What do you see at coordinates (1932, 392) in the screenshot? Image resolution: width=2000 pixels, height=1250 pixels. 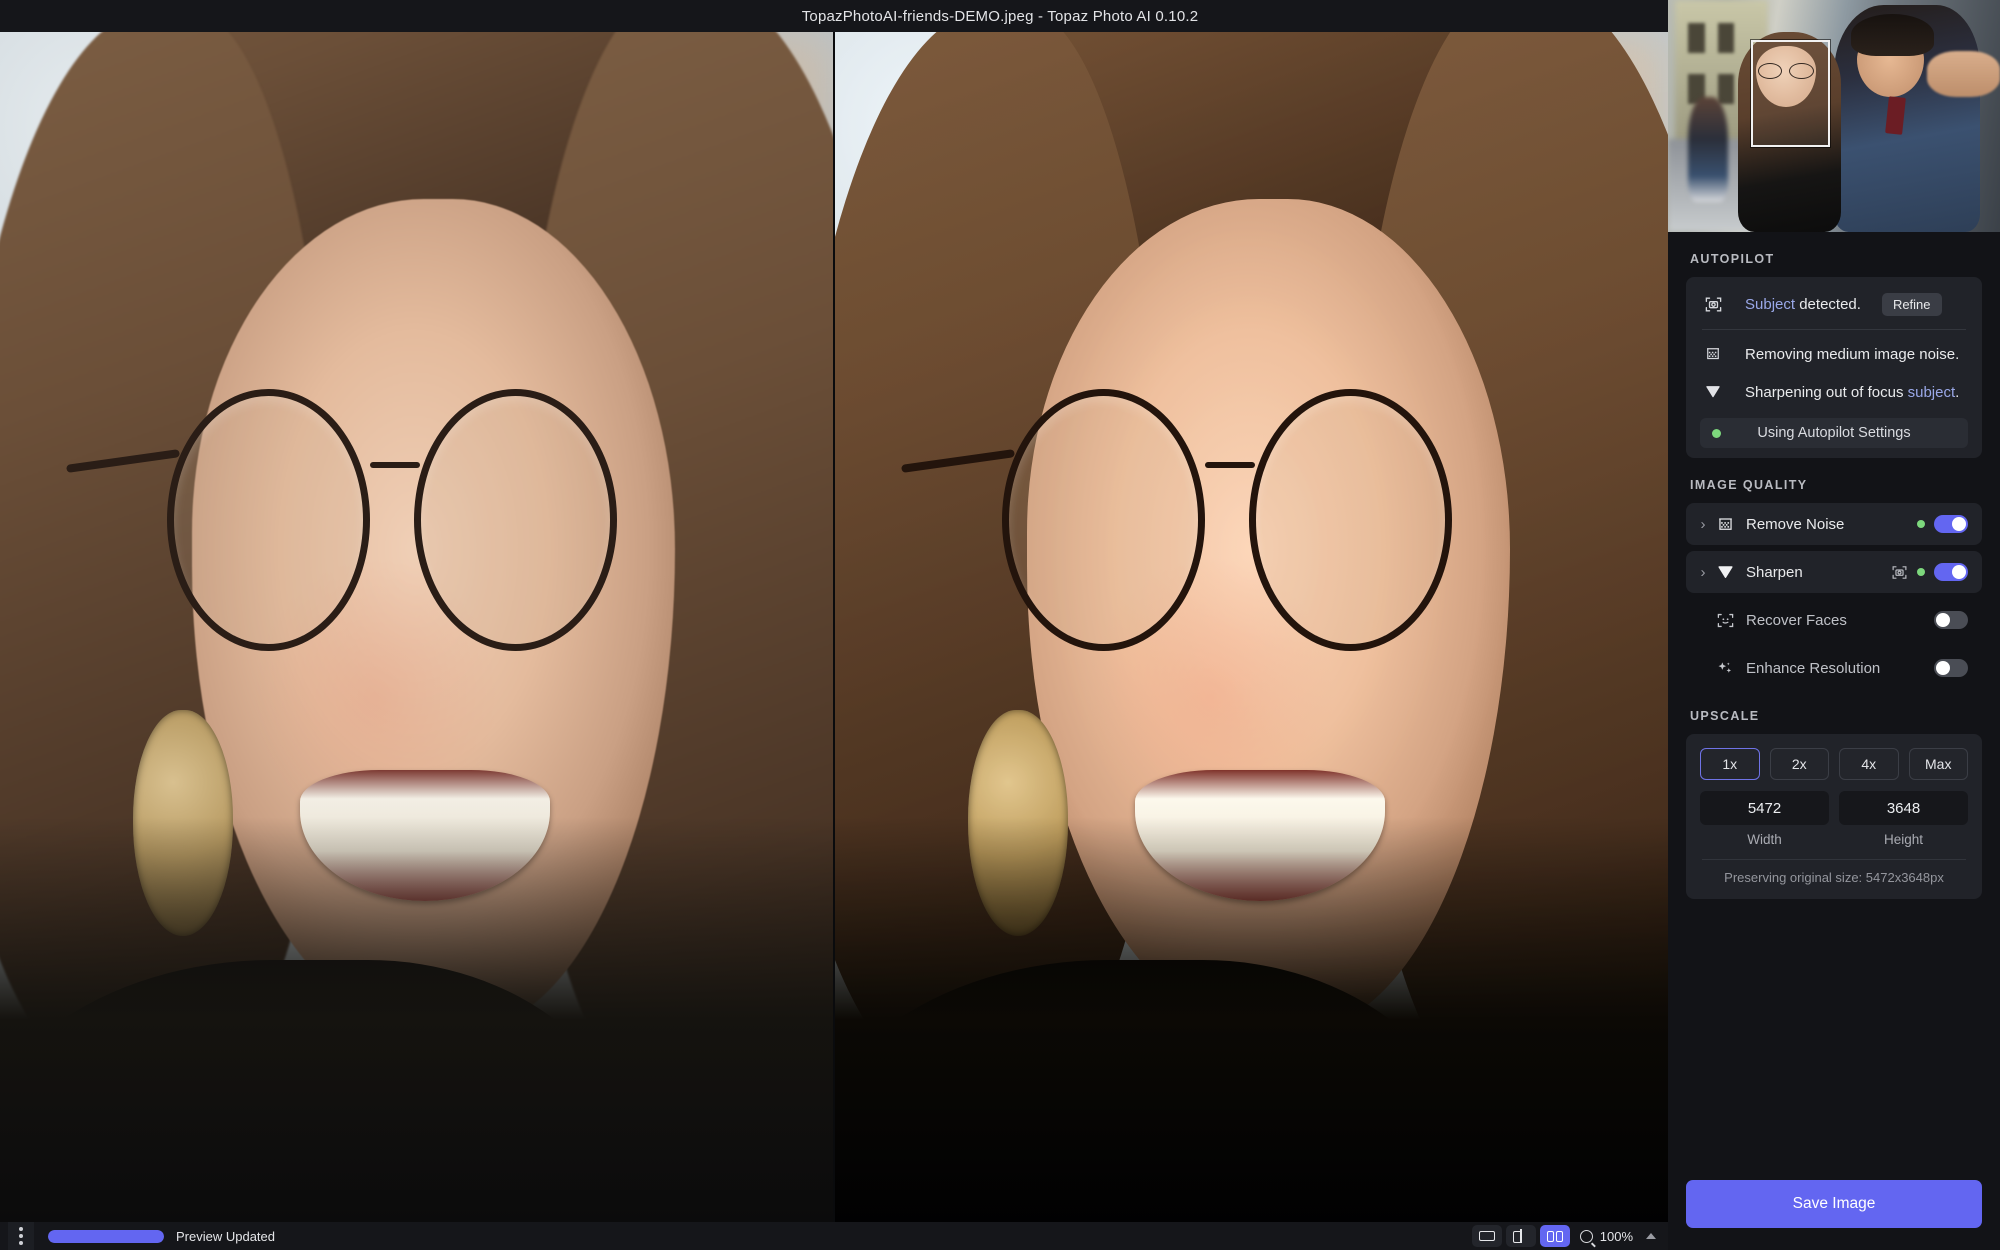 I see `sharpen-subject-link: subject` at bounding box center [1932, 392].